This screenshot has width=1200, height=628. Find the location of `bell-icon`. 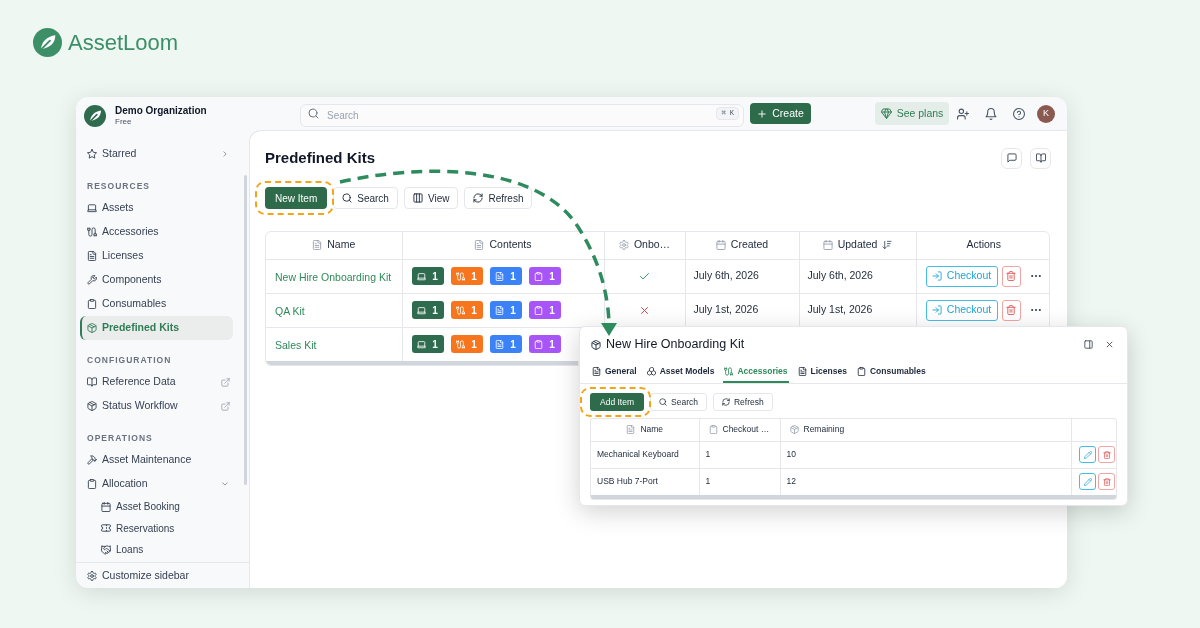

bell-icon is located at coordinates (991, 113).